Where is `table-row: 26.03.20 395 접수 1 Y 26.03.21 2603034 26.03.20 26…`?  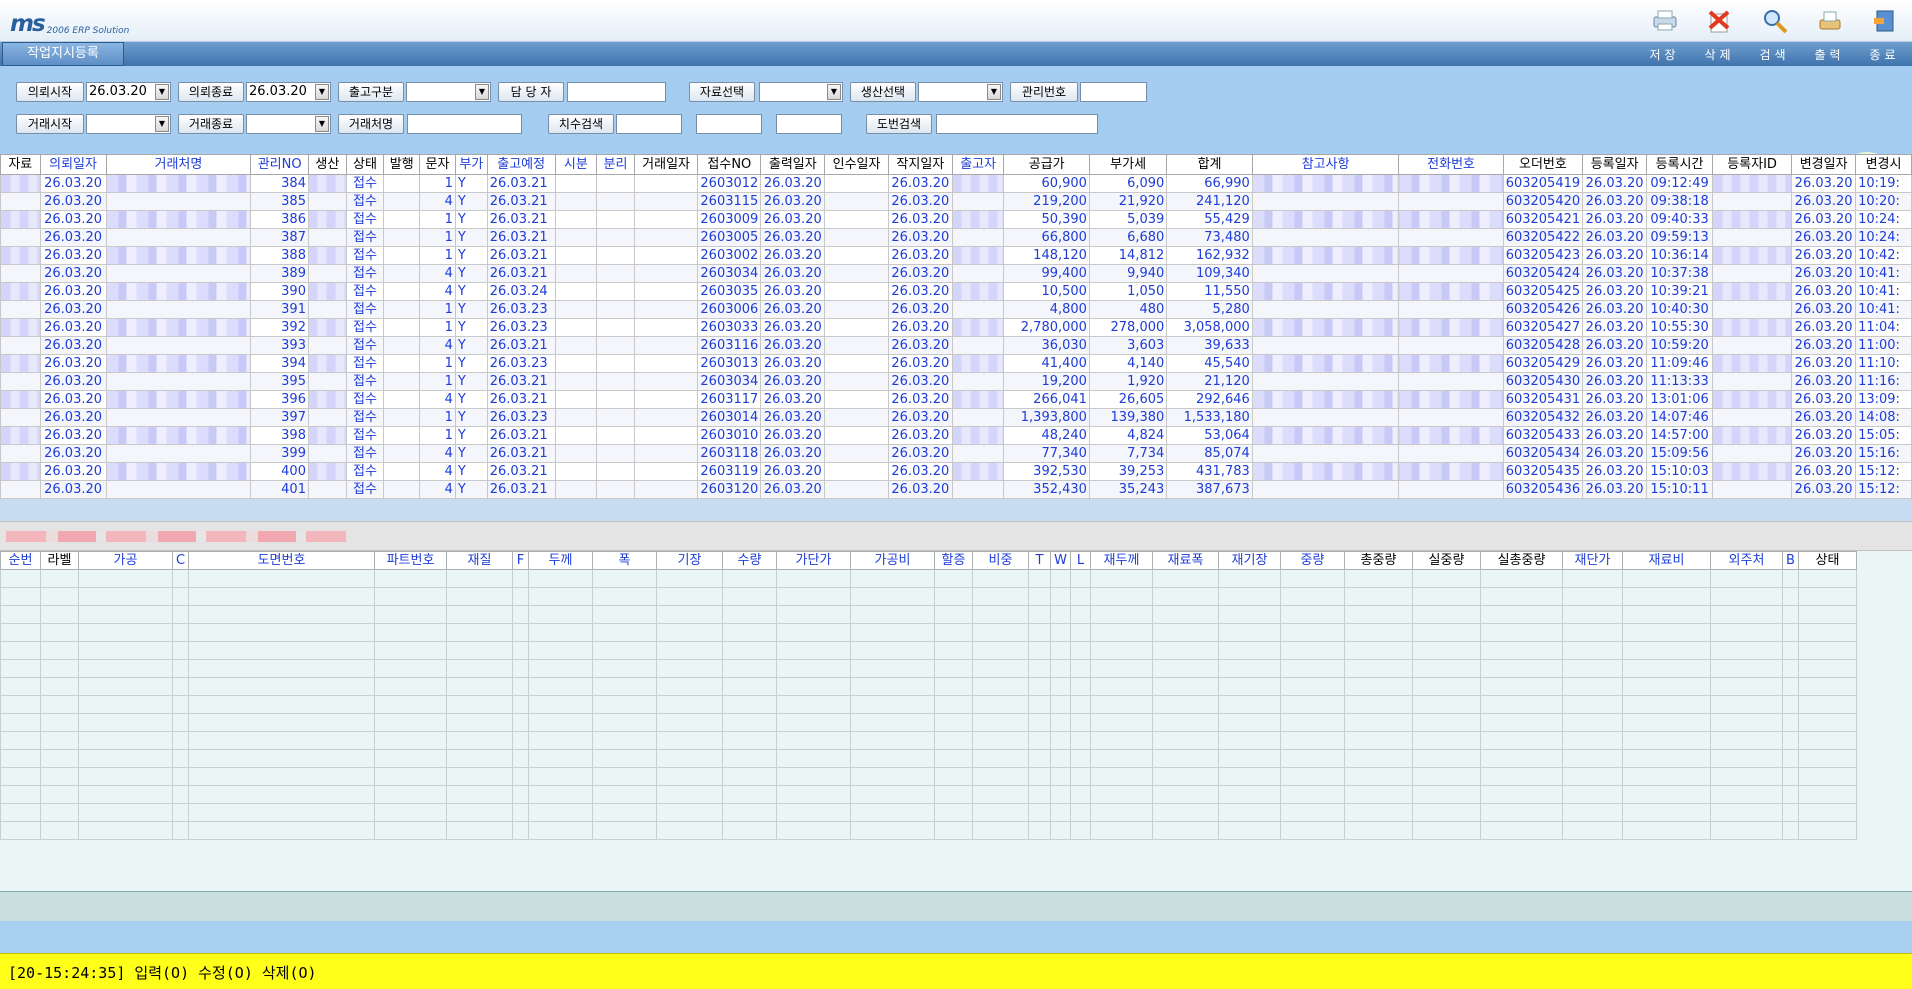 table-row: 26.03.20 395 접수 1 Y 26.03.21 2603034 26.03.20 26… is located at coordinates (956, 381).